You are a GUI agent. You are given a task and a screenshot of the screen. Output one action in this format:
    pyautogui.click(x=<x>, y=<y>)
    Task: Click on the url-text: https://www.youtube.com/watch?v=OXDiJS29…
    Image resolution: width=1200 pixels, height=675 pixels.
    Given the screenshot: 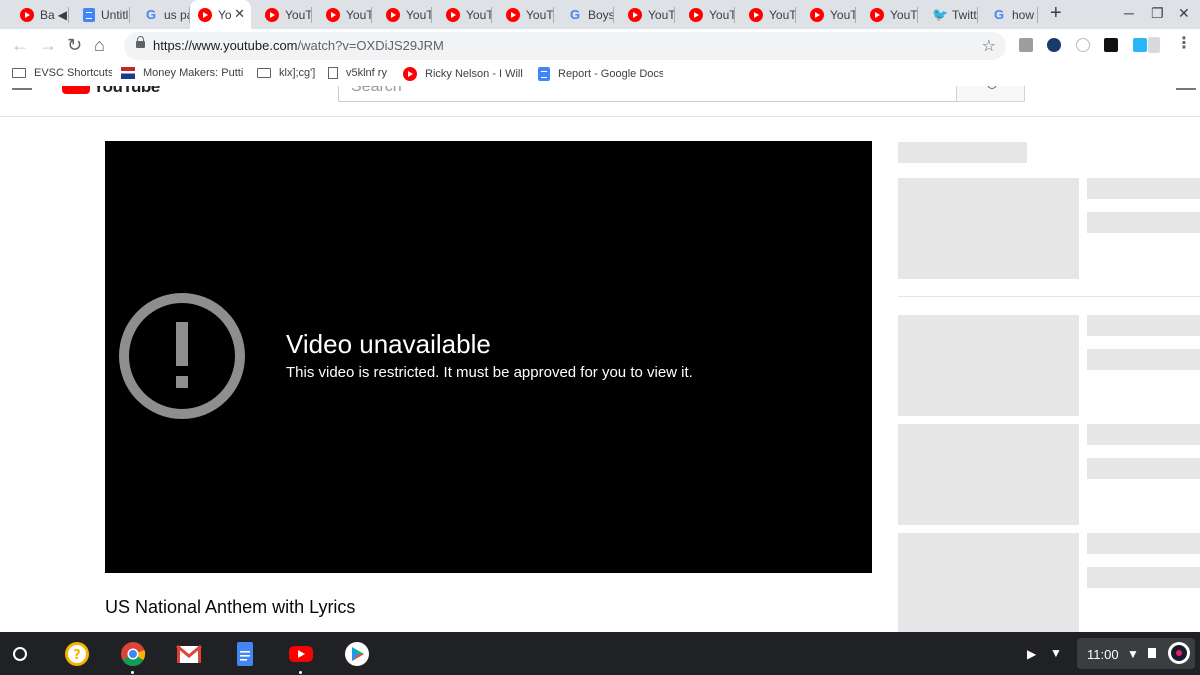 What is the action you would take?
    pyautogui.click(x=298, y=45)
    